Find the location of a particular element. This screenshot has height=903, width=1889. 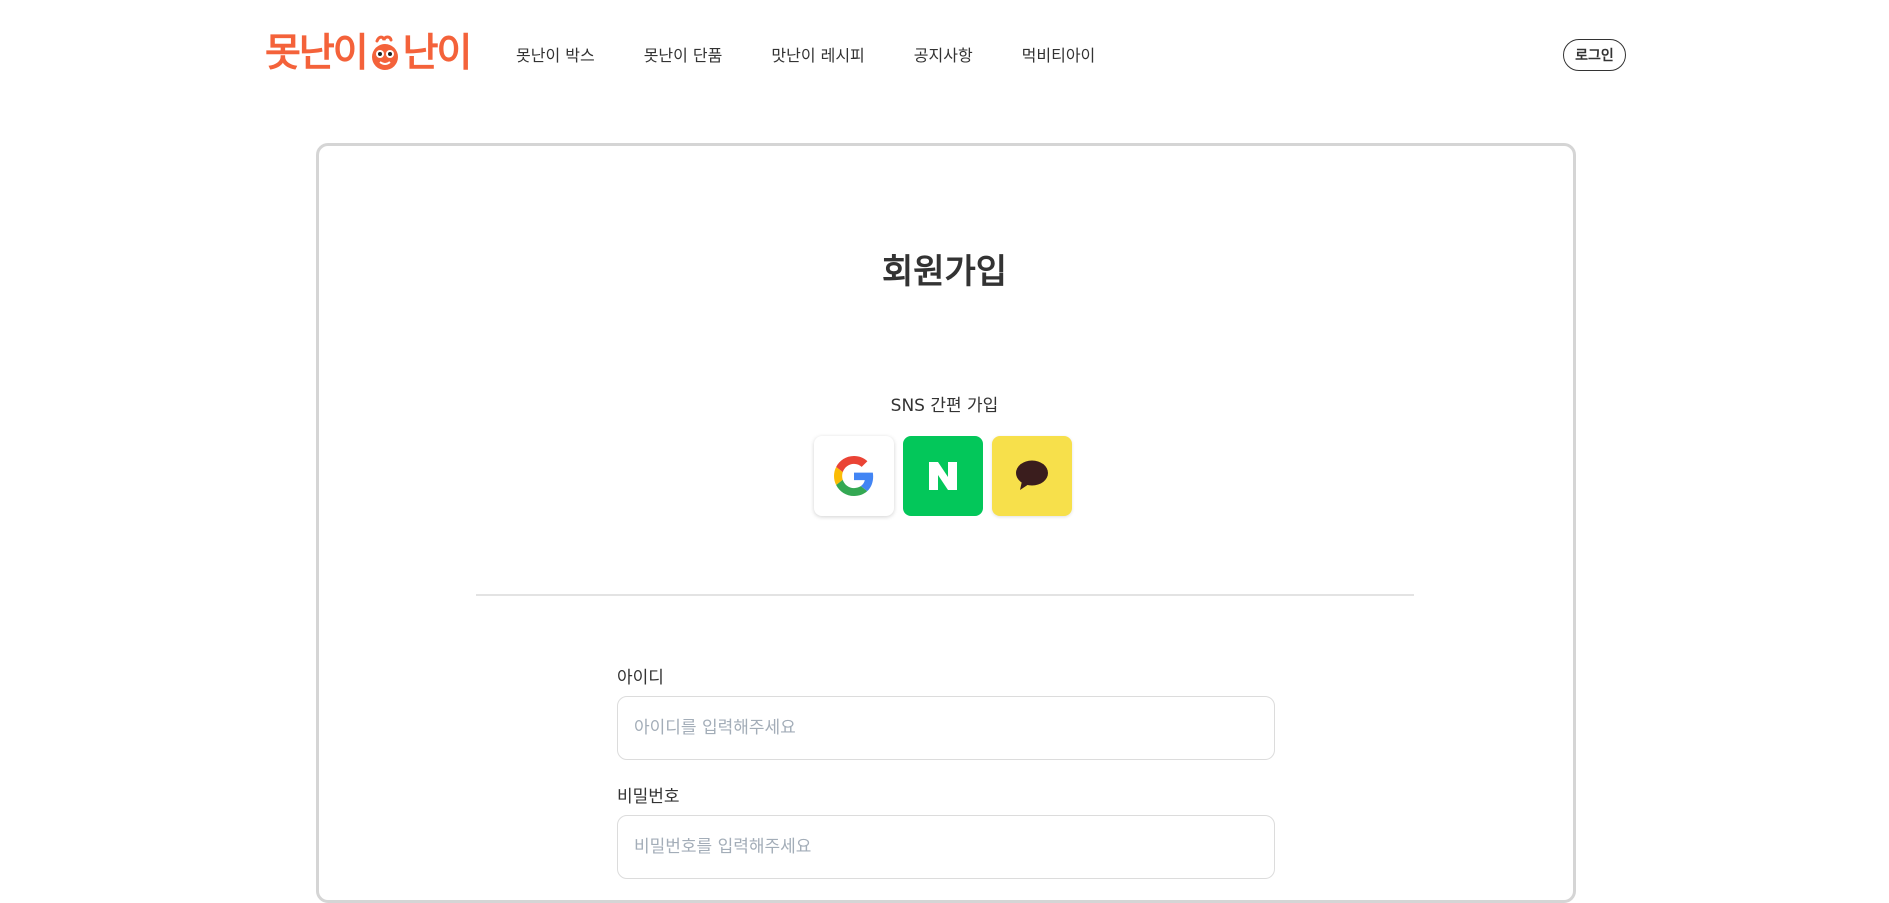

page-title: 회원가입 is located at coordinates (944, 272).